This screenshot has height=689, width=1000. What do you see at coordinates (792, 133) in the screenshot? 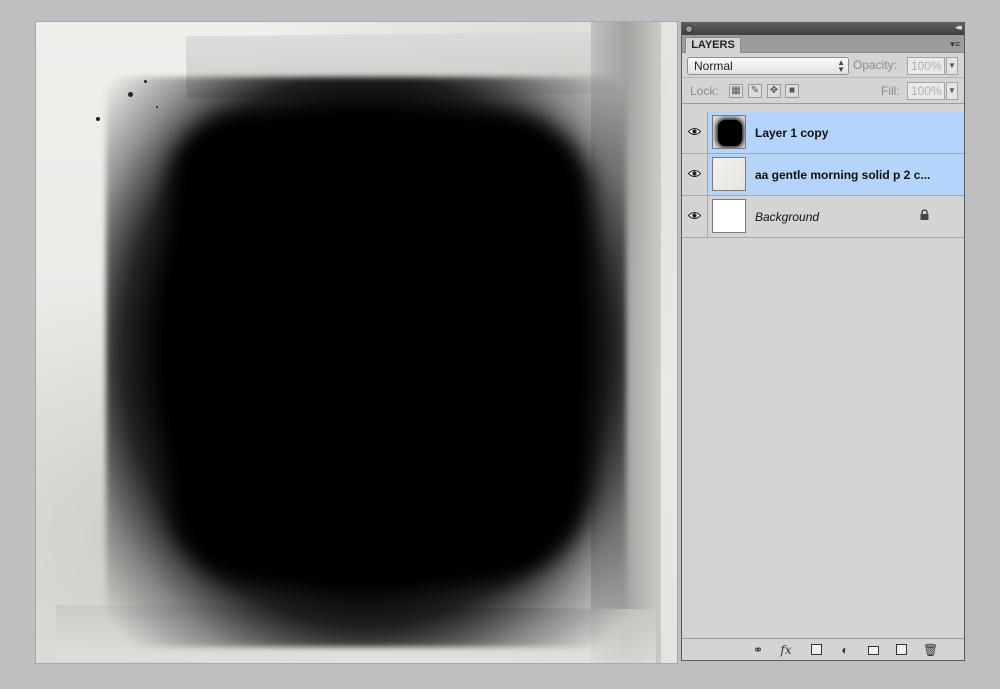
I see `layer-name: Layer 1 copy` at bounding box center [792, 133].